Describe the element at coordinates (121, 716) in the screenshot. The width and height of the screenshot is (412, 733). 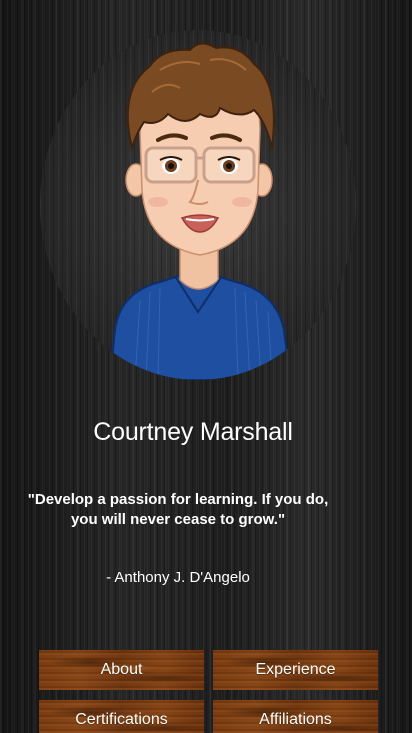
I see `certifications-button: Certifications` at that location.